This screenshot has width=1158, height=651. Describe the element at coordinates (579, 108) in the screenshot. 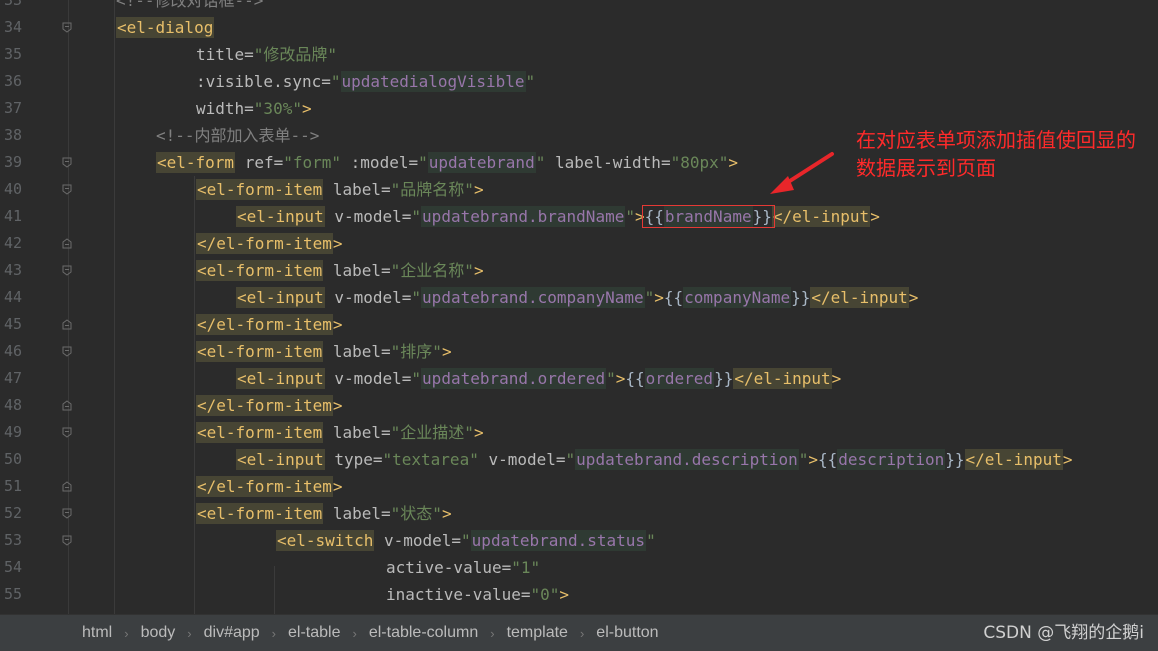

I see `code-line: 37 width="30%">` at that location.